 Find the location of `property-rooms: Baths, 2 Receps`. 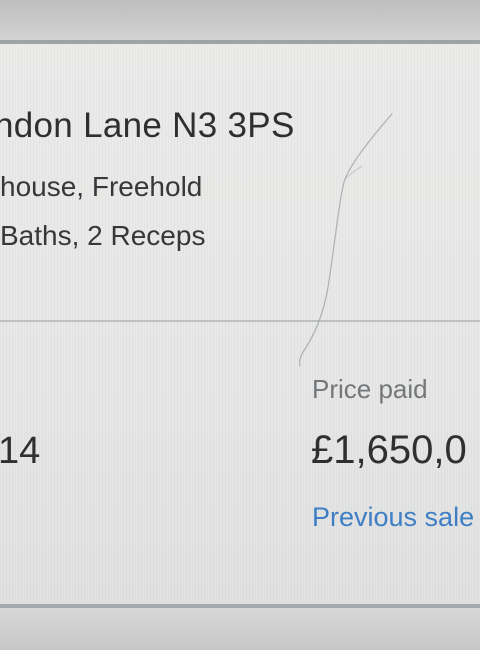

property-rooms: Baths, 2 Receps is located at coordinates (103, 235).